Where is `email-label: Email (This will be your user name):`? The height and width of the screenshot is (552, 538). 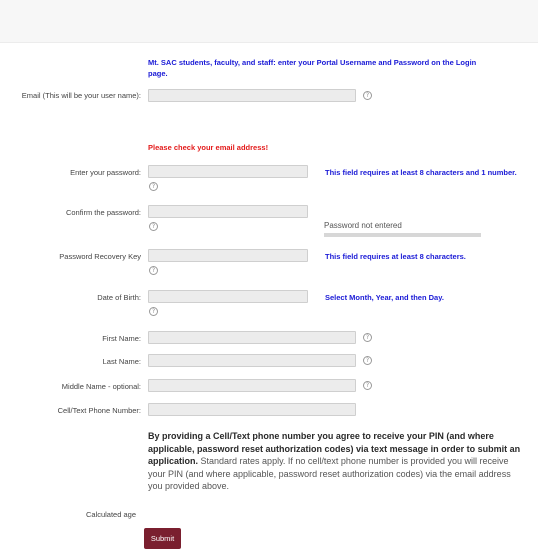
email-label: Email (This will be your user name): is located at coordinates (81, 95).